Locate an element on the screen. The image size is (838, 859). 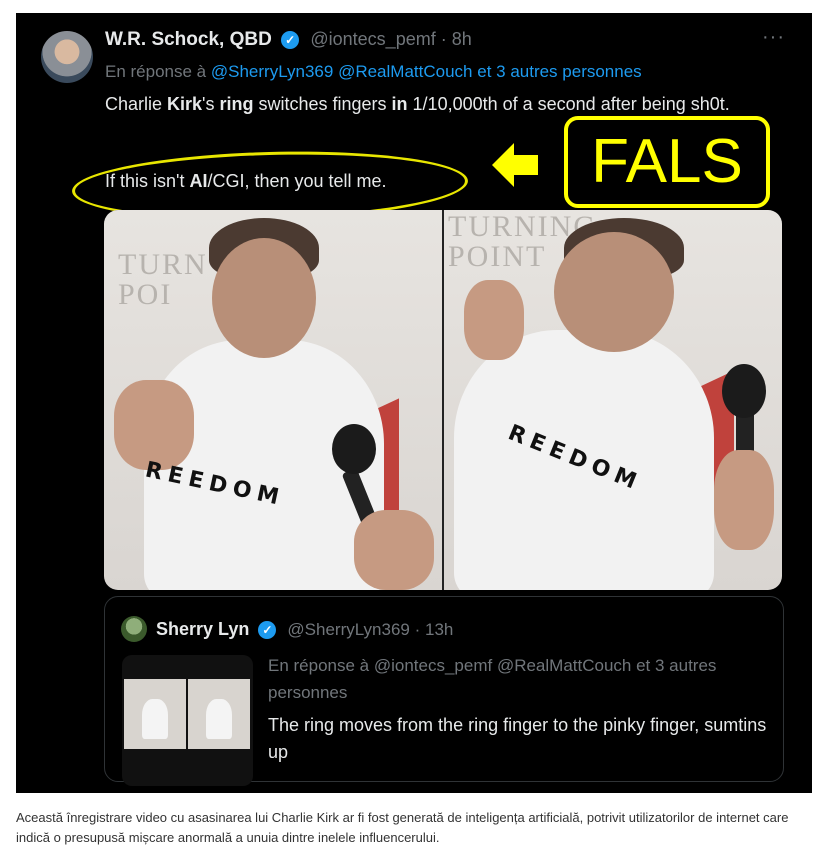
author-handle-time: @iontecs_pemf · 8h is located at coordinates (390, 39).